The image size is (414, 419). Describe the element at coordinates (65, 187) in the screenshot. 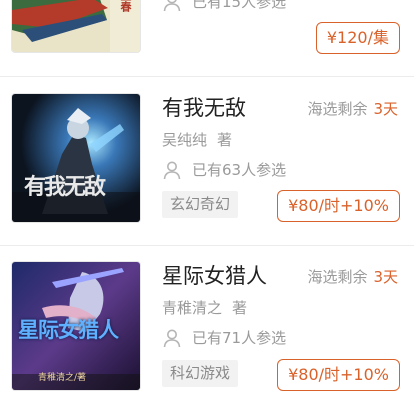

I see `cover-title: 有我无敌` at that location.